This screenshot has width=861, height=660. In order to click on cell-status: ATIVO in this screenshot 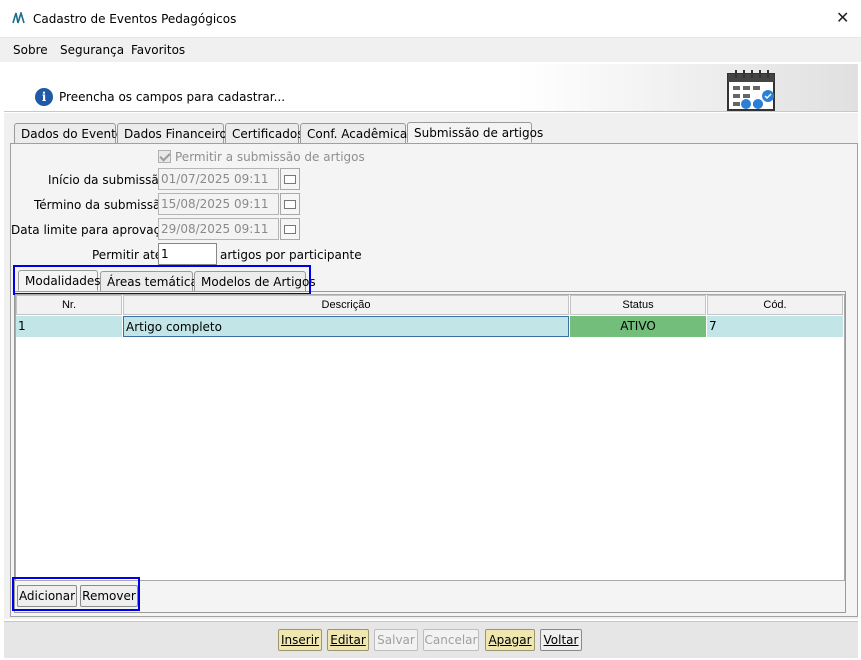, I will do `click(638, 326)`.